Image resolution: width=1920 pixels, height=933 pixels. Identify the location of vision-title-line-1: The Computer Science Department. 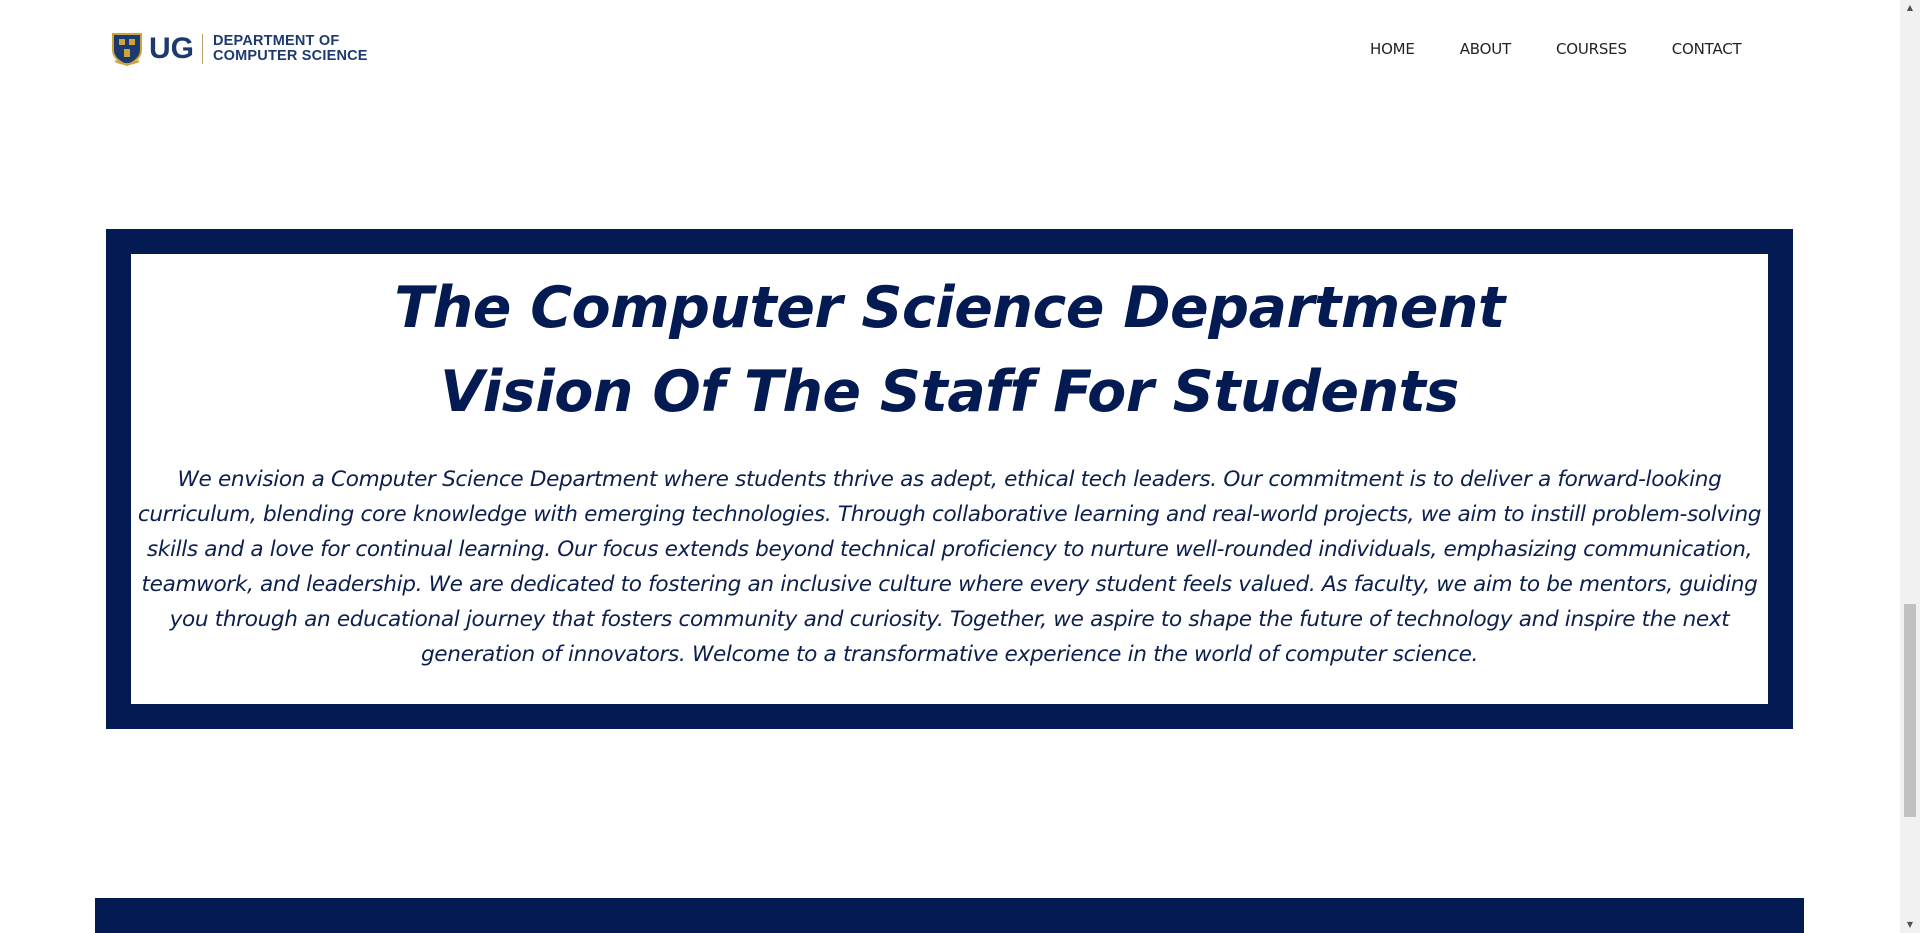
(949, 308).